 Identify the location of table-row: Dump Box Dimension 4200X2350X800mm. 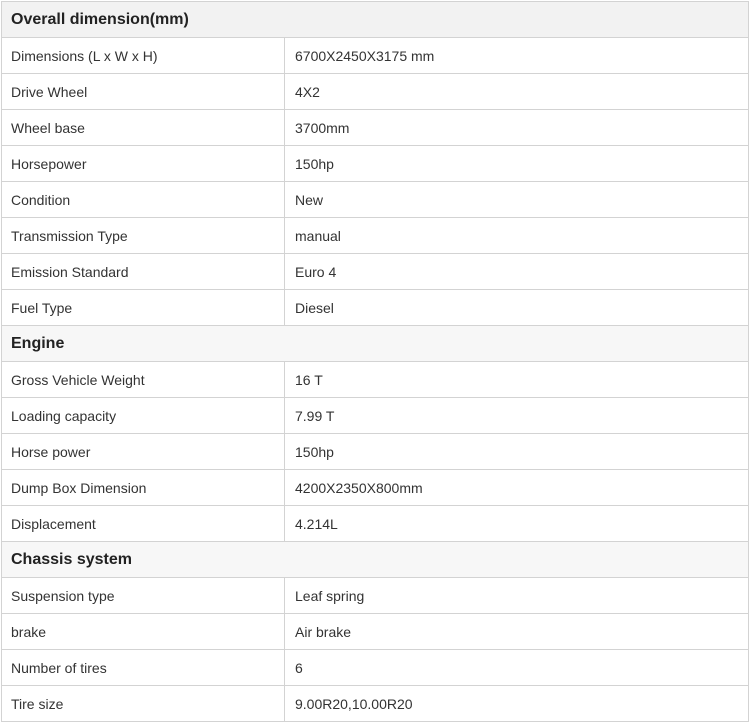
(375, 487).